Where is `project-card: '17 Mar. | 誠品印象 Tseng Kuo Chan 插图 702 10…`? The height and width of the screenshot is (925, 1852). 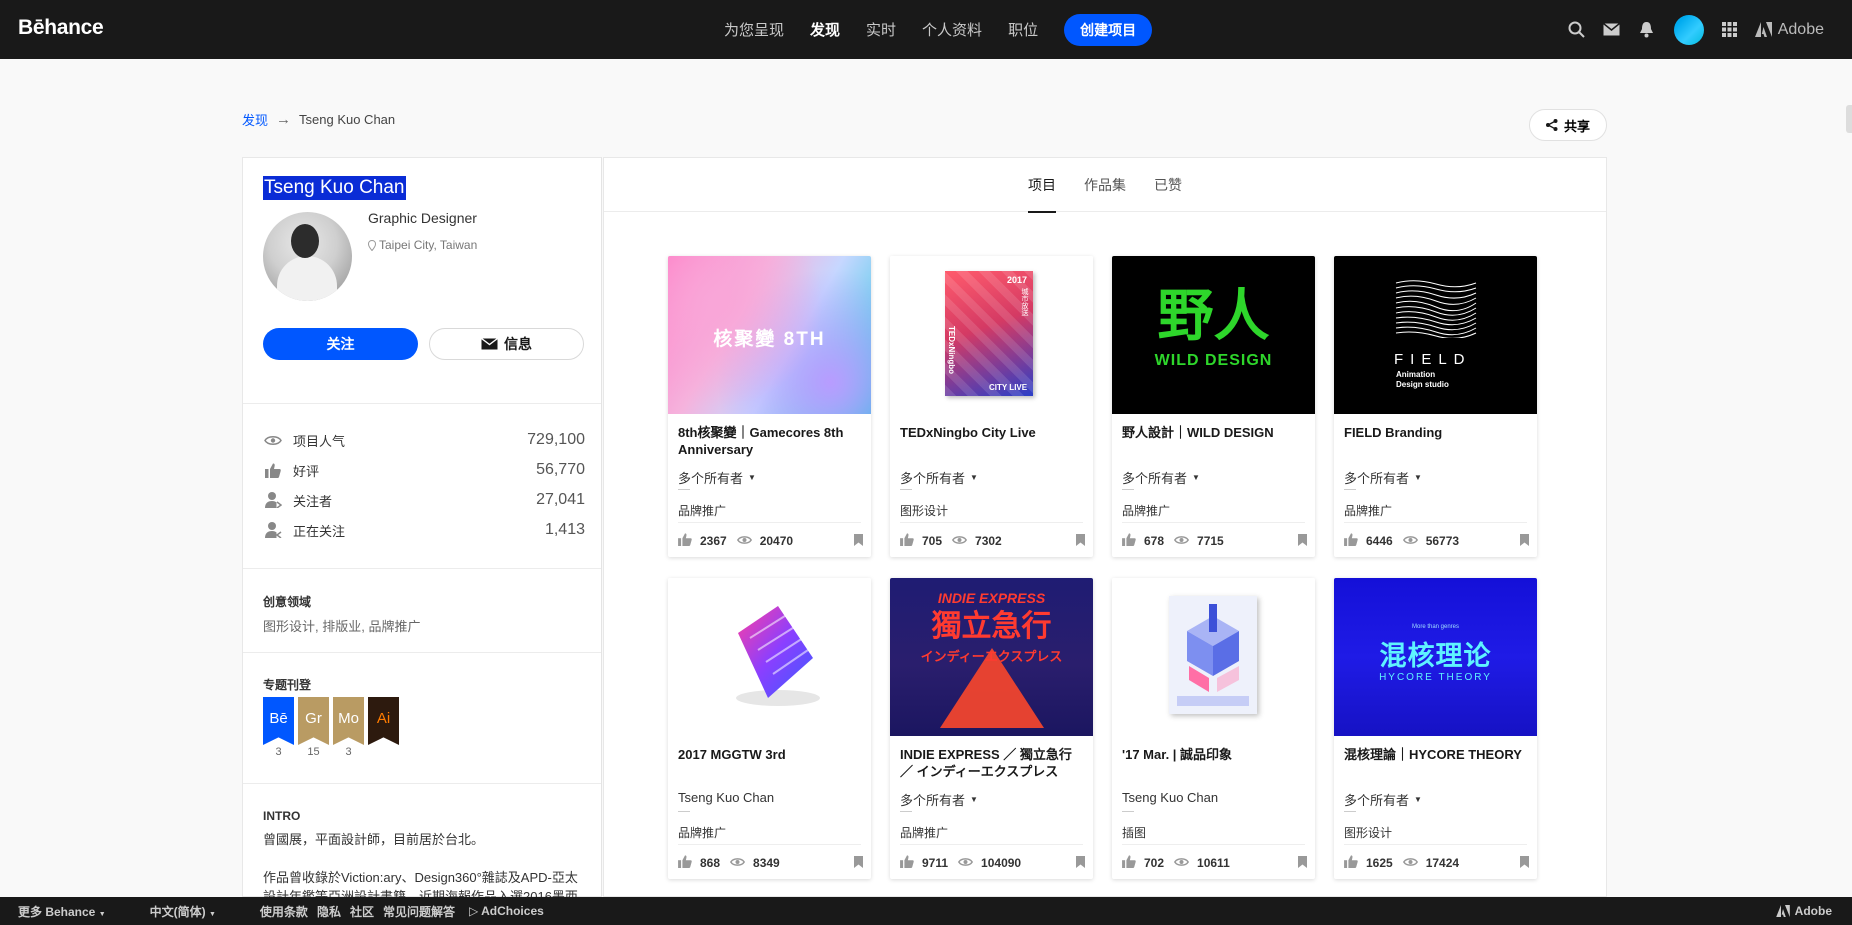 project-card: '17 Mar. | 誠品印象 Tseng Kuo Chan 插图 702 10… is located at coordinates (1213, 728).